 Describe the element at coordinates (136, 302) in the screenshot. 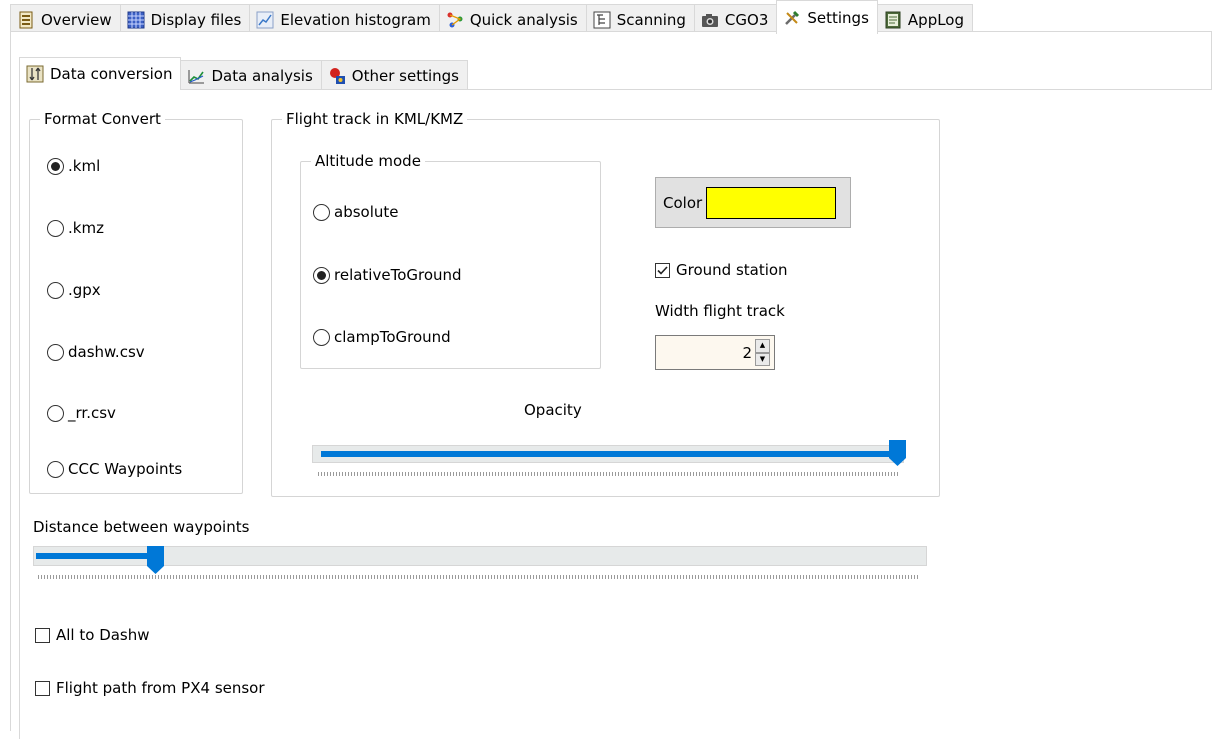

I see `format-convert-group: Format Convert` at that location.